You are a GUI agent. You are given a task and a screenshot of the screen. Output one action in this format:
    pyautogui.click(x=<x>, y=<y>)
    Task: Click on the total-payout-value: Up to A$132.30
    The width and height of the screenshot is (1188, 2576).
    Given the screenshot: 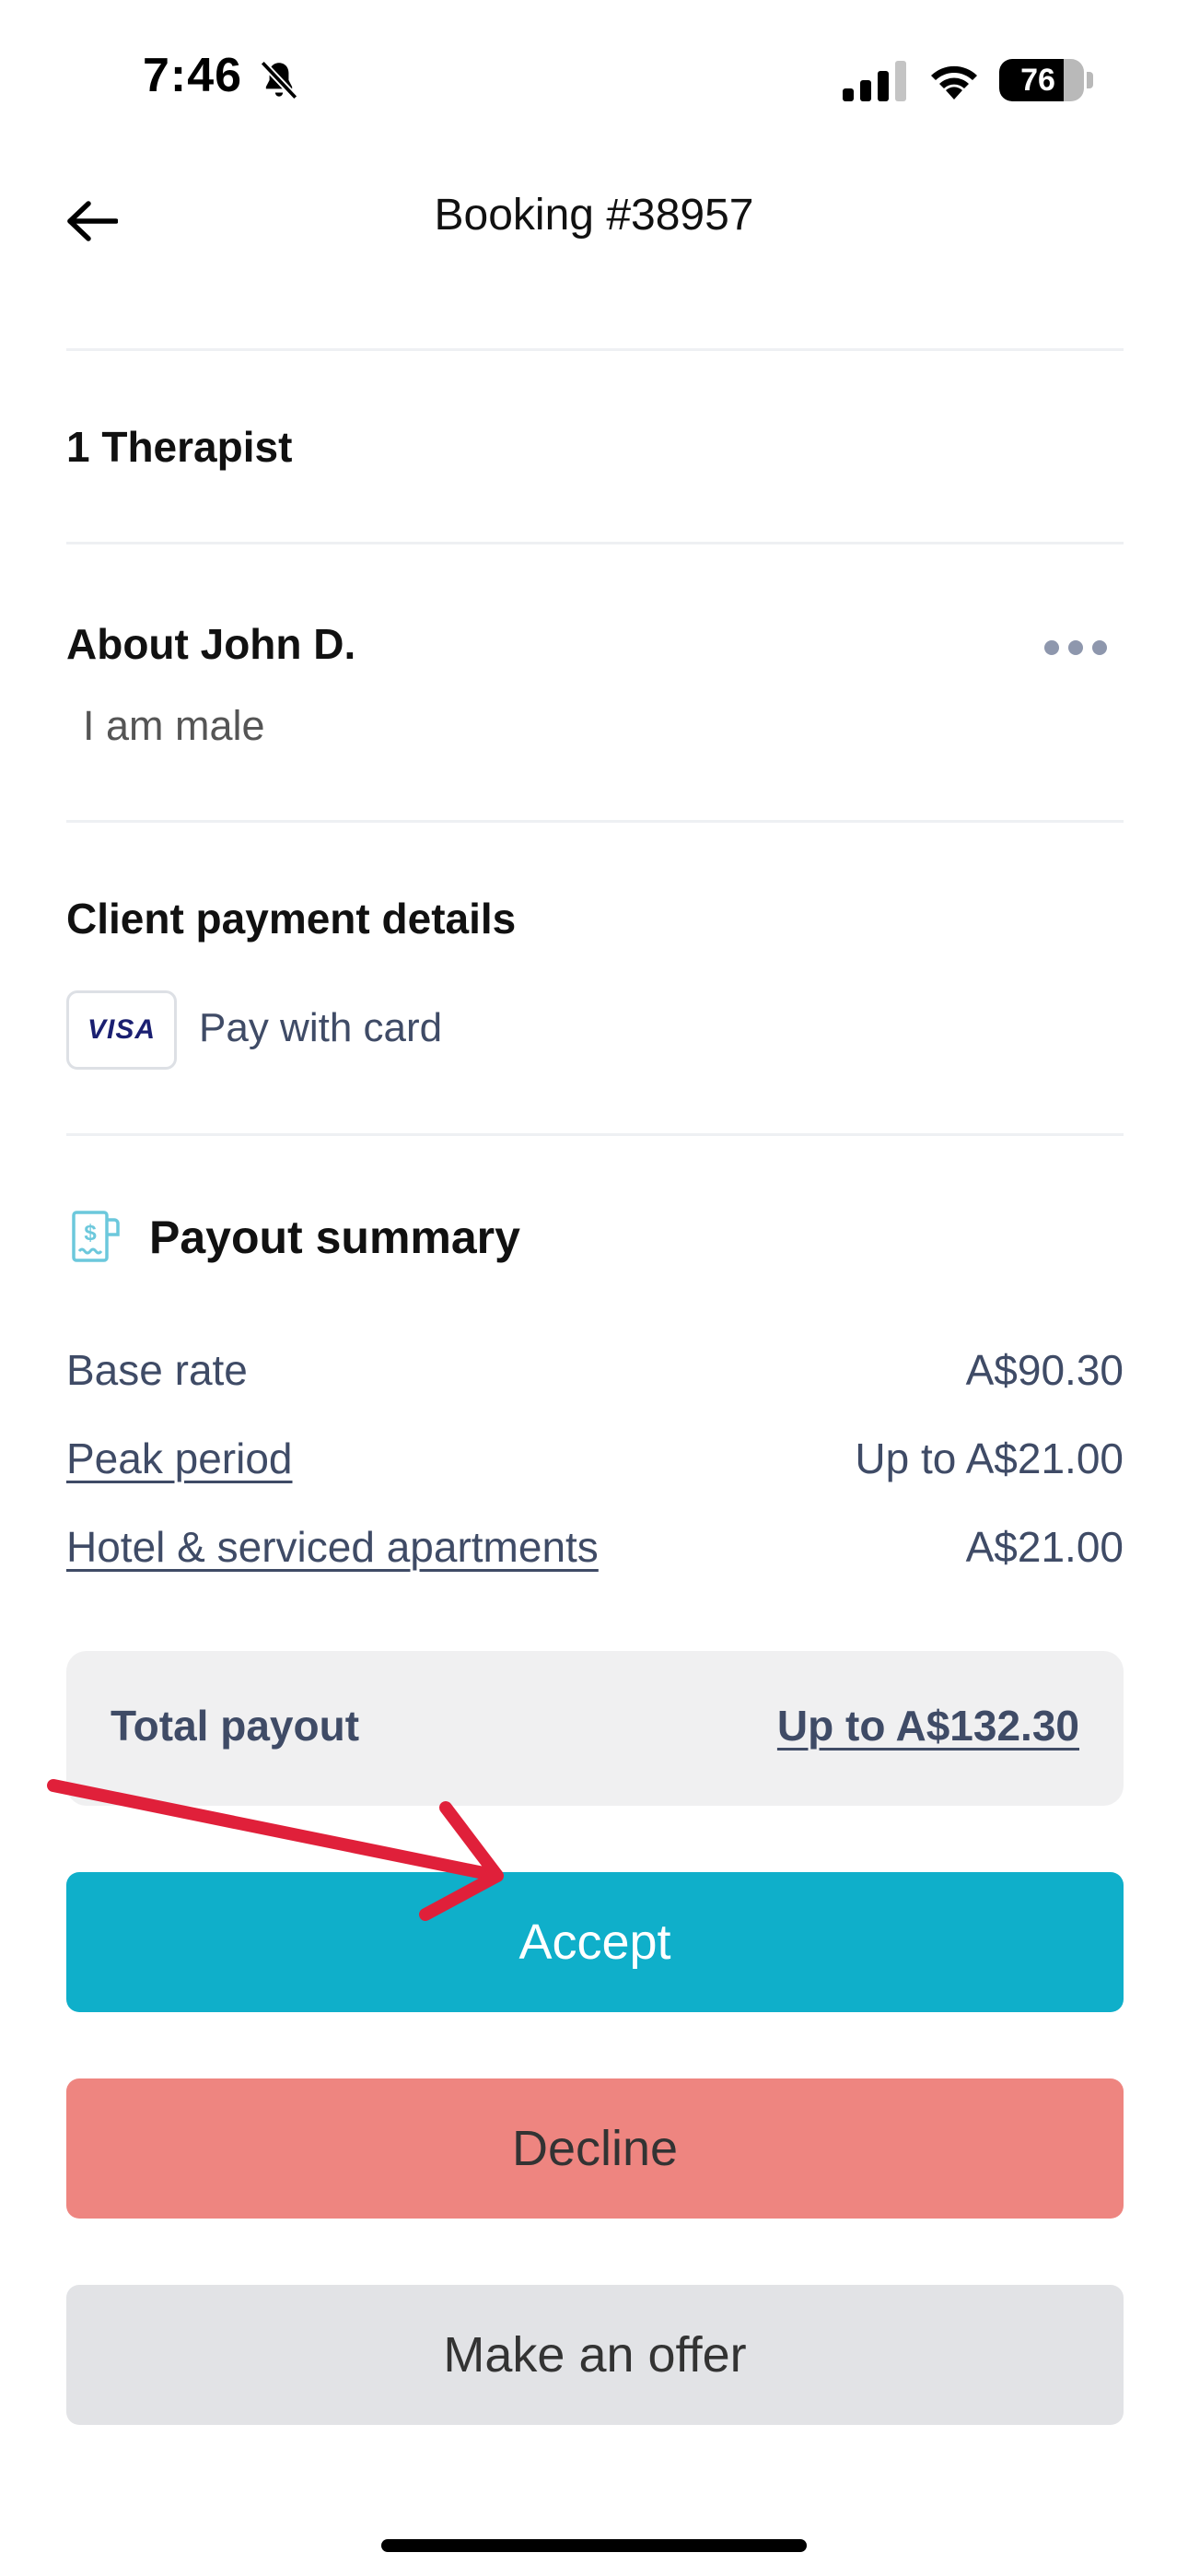 What is the action you would take?
    pyautogui.click(x=928, y=1726)
    